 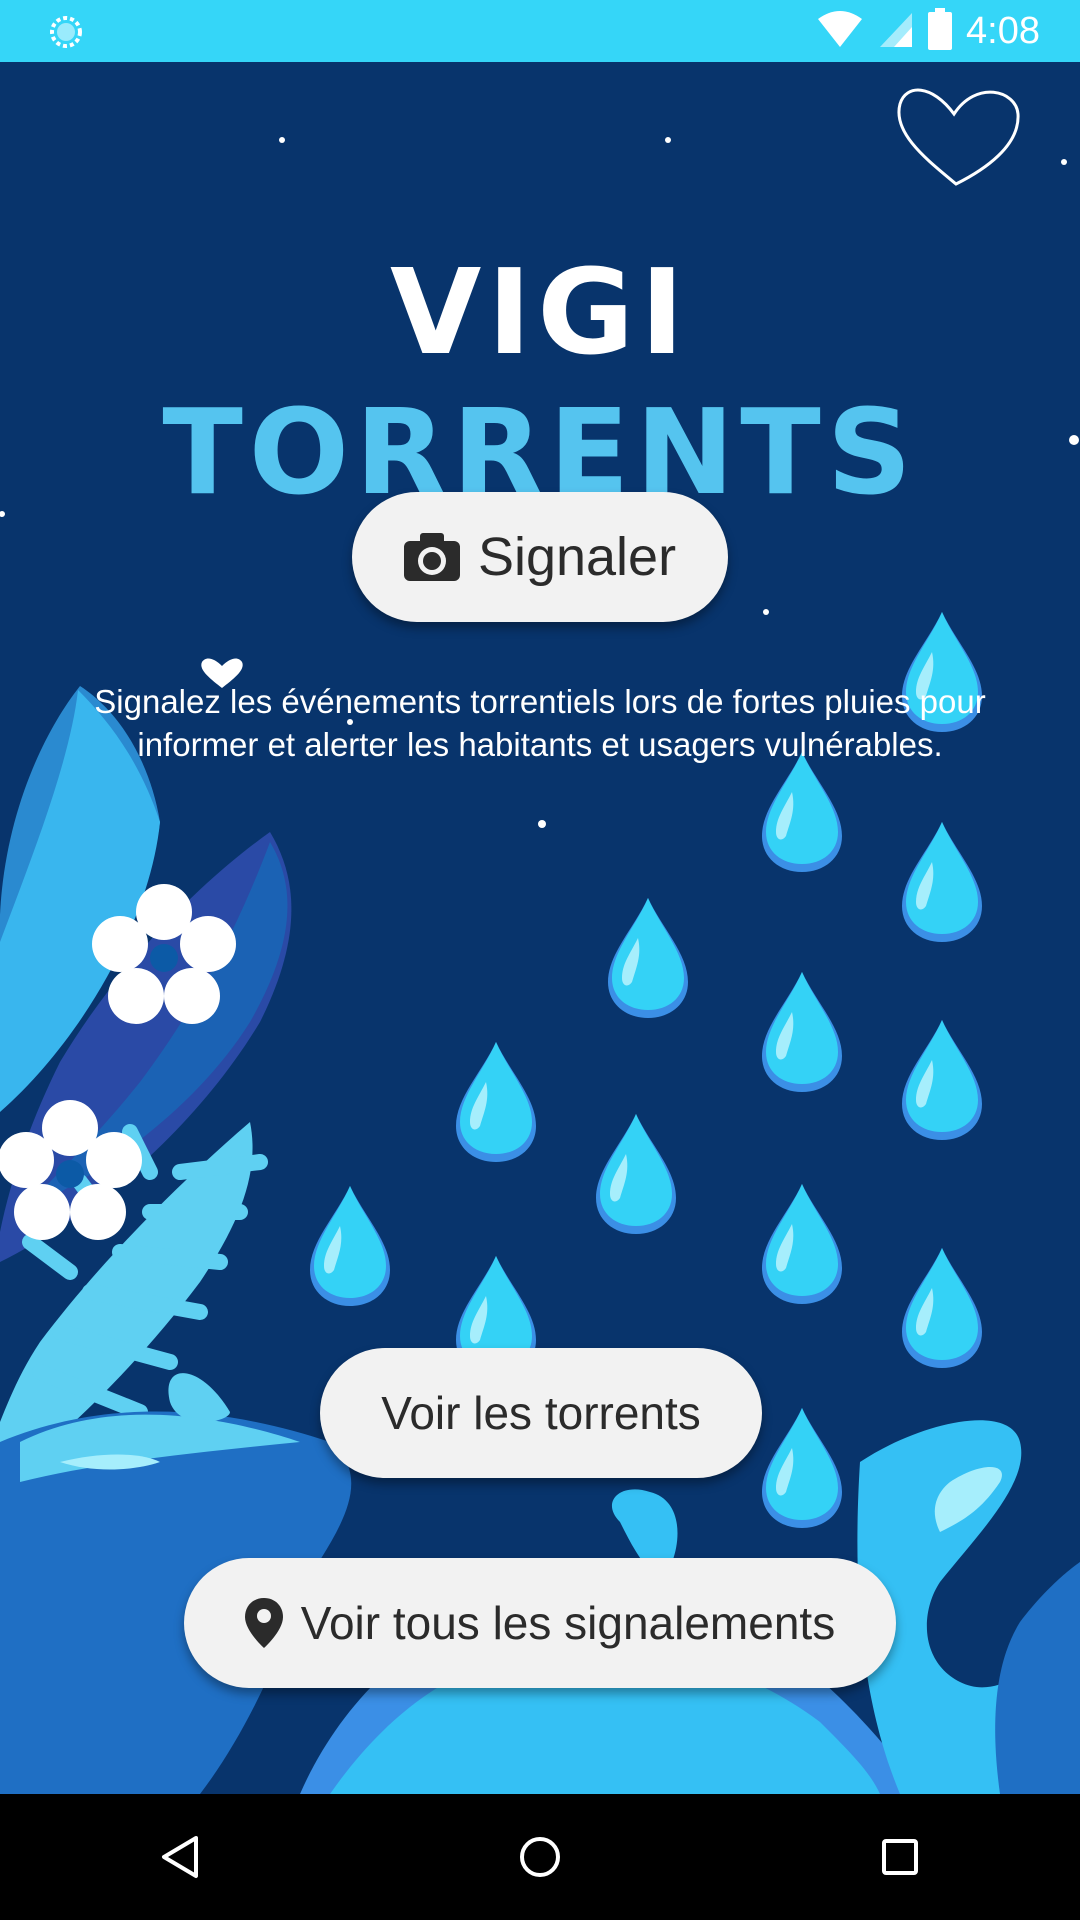 I want to click on voir-torrents-label: Voir les torrents, so click(x=541, y=1413).